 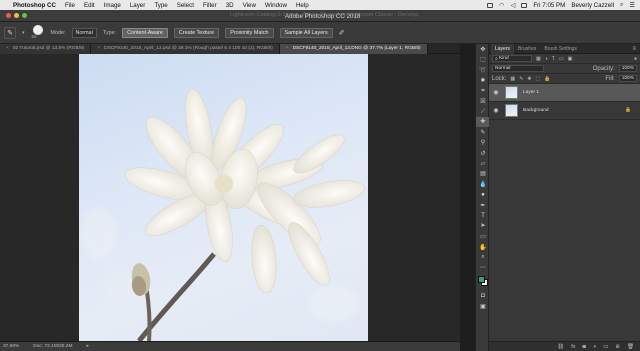 I want to click on layer-row-layer-1: ◉ Layer 1, so click(x=564, y=93).